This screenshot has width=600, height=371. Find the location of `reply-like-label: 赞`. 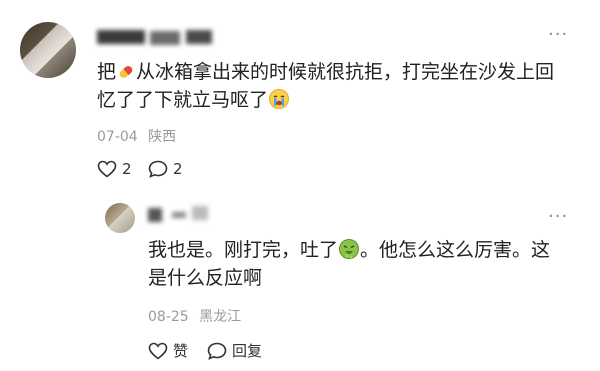

reply-like-label: 赞 is located at coordinates (181, 351).